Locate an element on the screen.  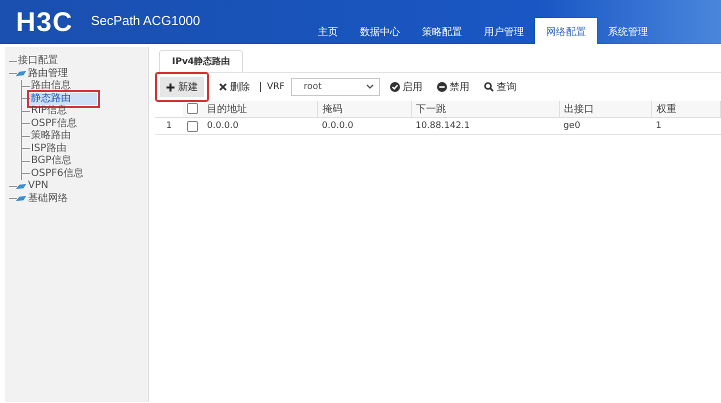
plus-icon is located at coordinates (170, 87).